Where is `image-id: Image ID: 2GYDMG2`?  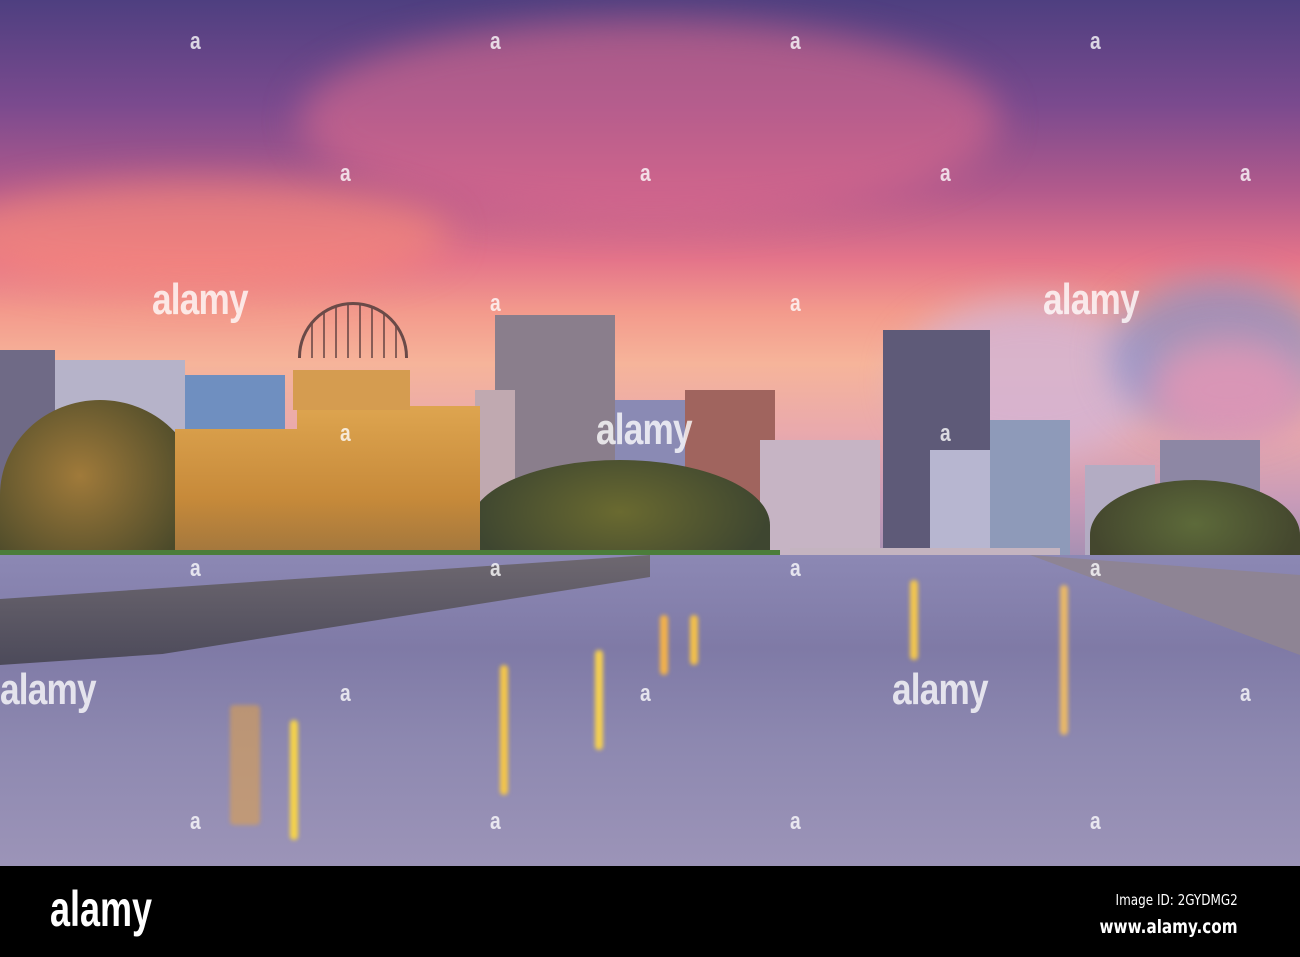 image-id: Image ID: 2GYDMG2 is located at coordinates (1176, 900).